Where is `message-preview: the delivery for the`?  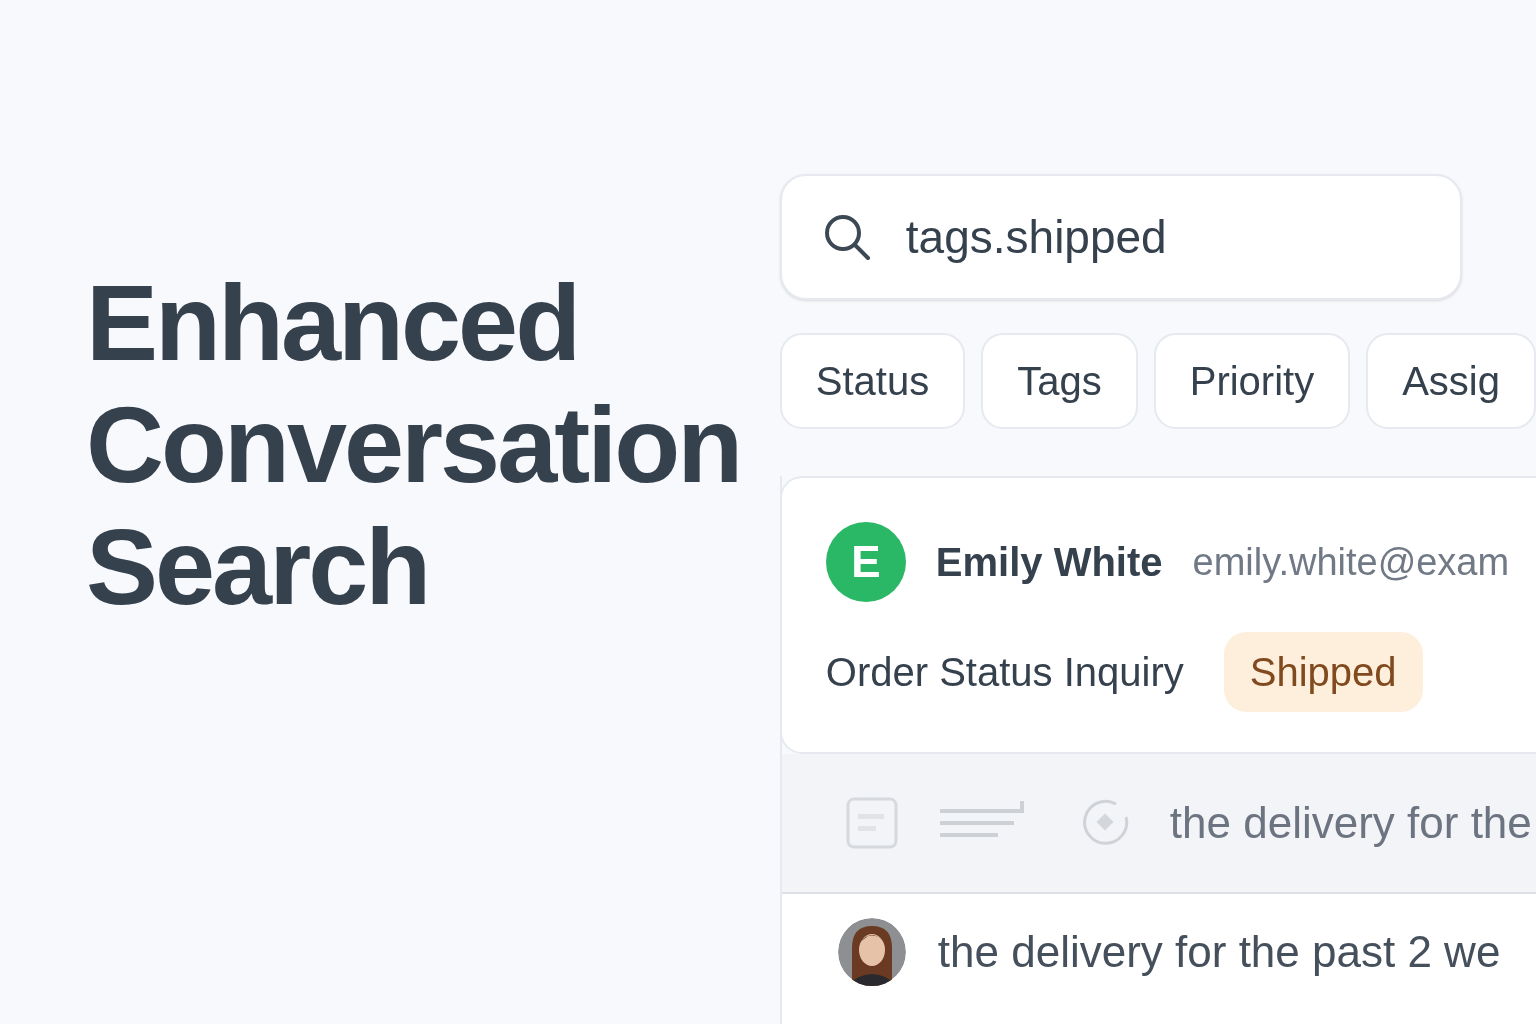 message-preview: the delivery for the is located at coordinates (1350, 823).